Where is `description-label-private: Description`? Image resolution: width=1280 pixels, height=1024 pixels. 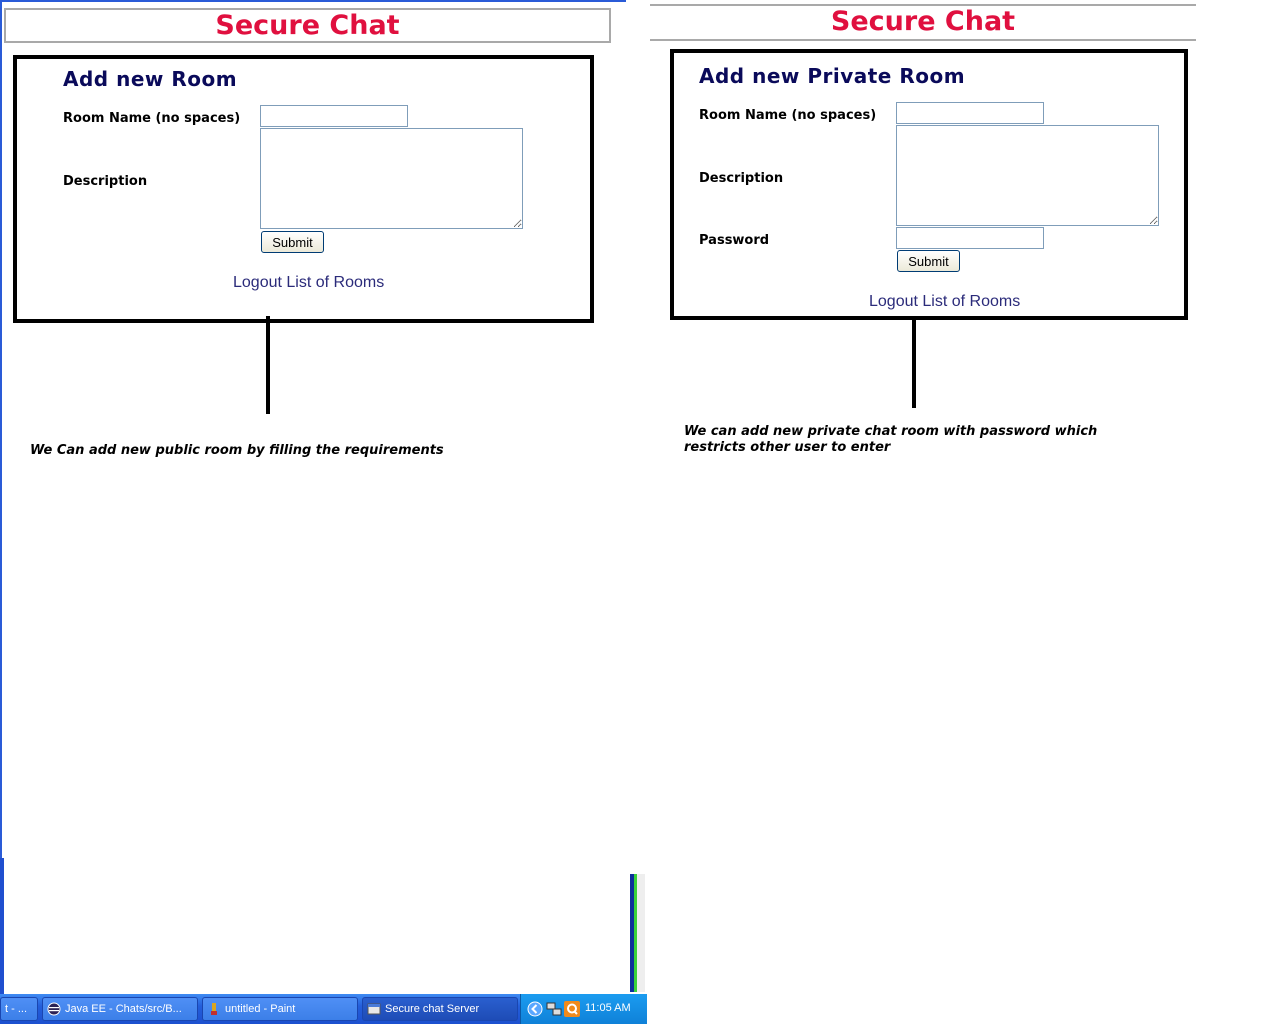 description-label-private: Description is located at coordinates (741, 178).